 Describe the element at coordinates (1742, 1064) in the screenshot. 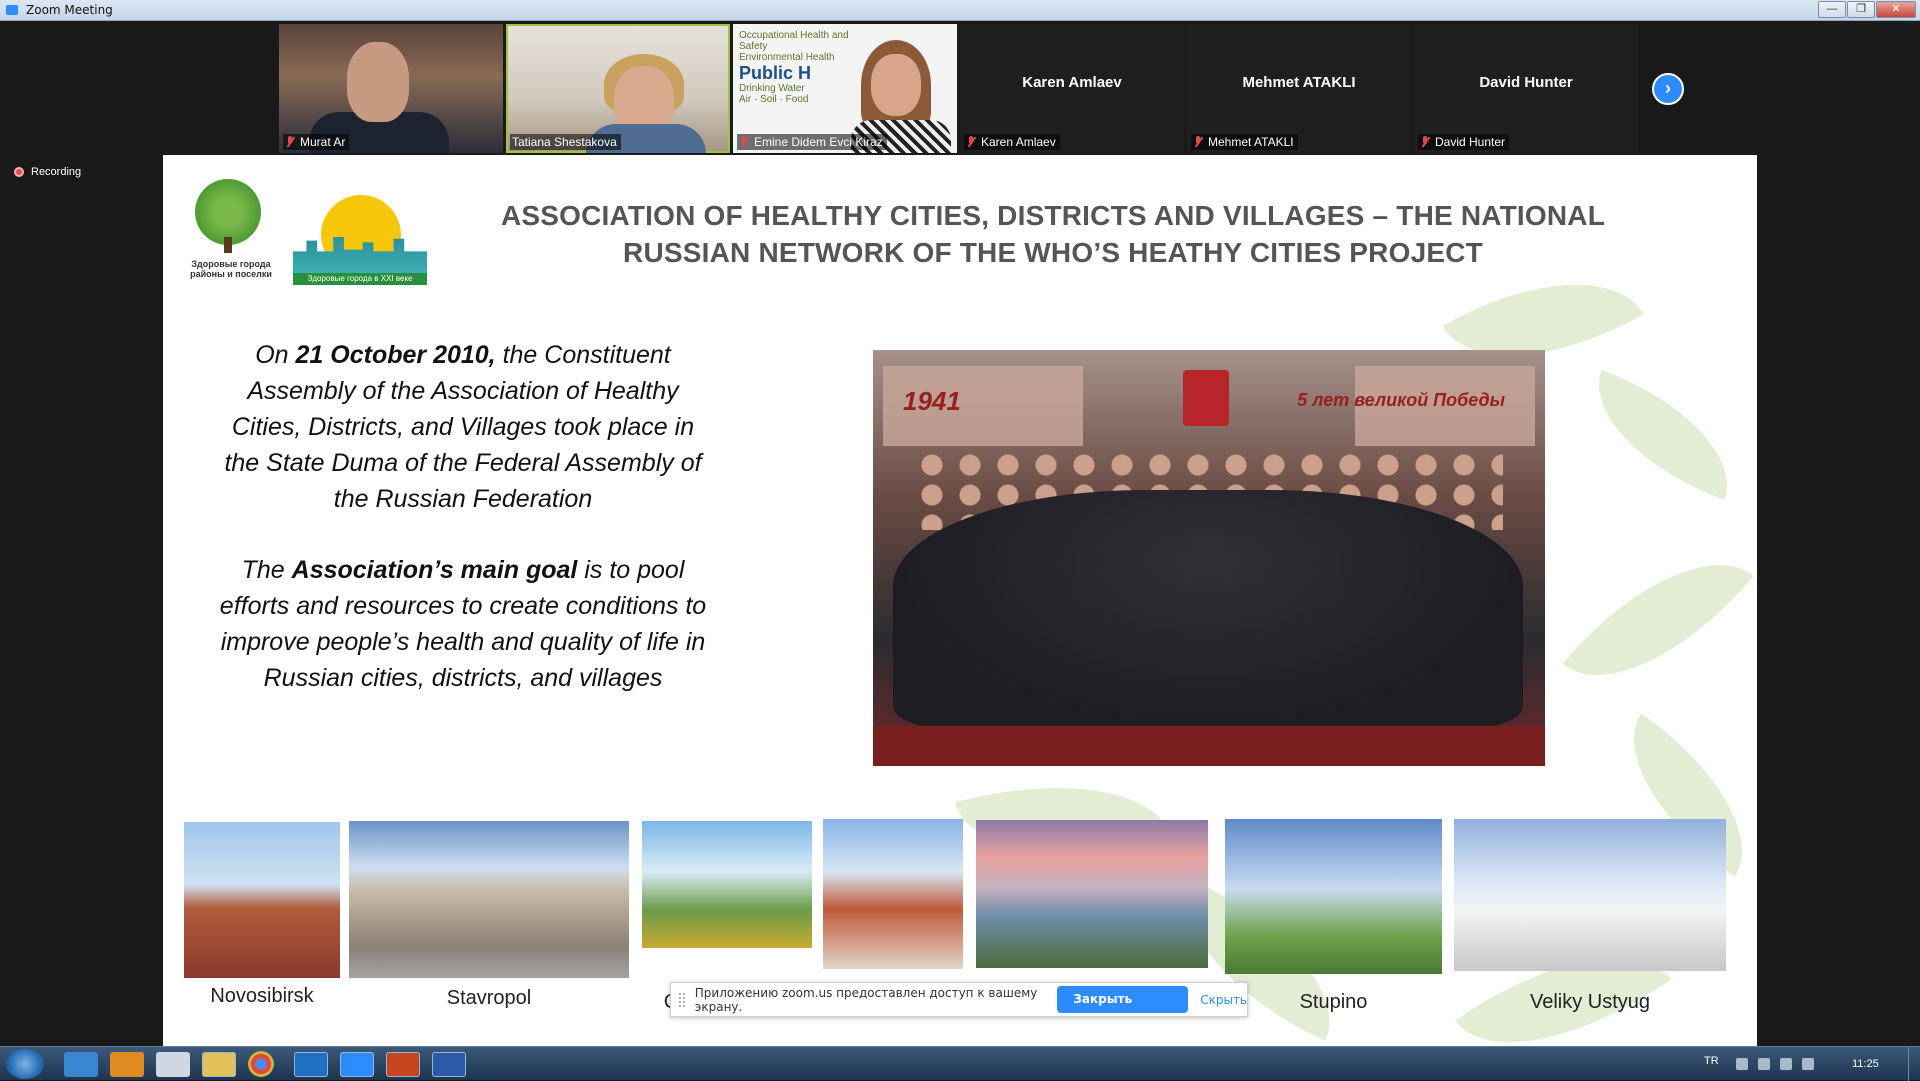

I see `tray-arrow-icon` at that location.